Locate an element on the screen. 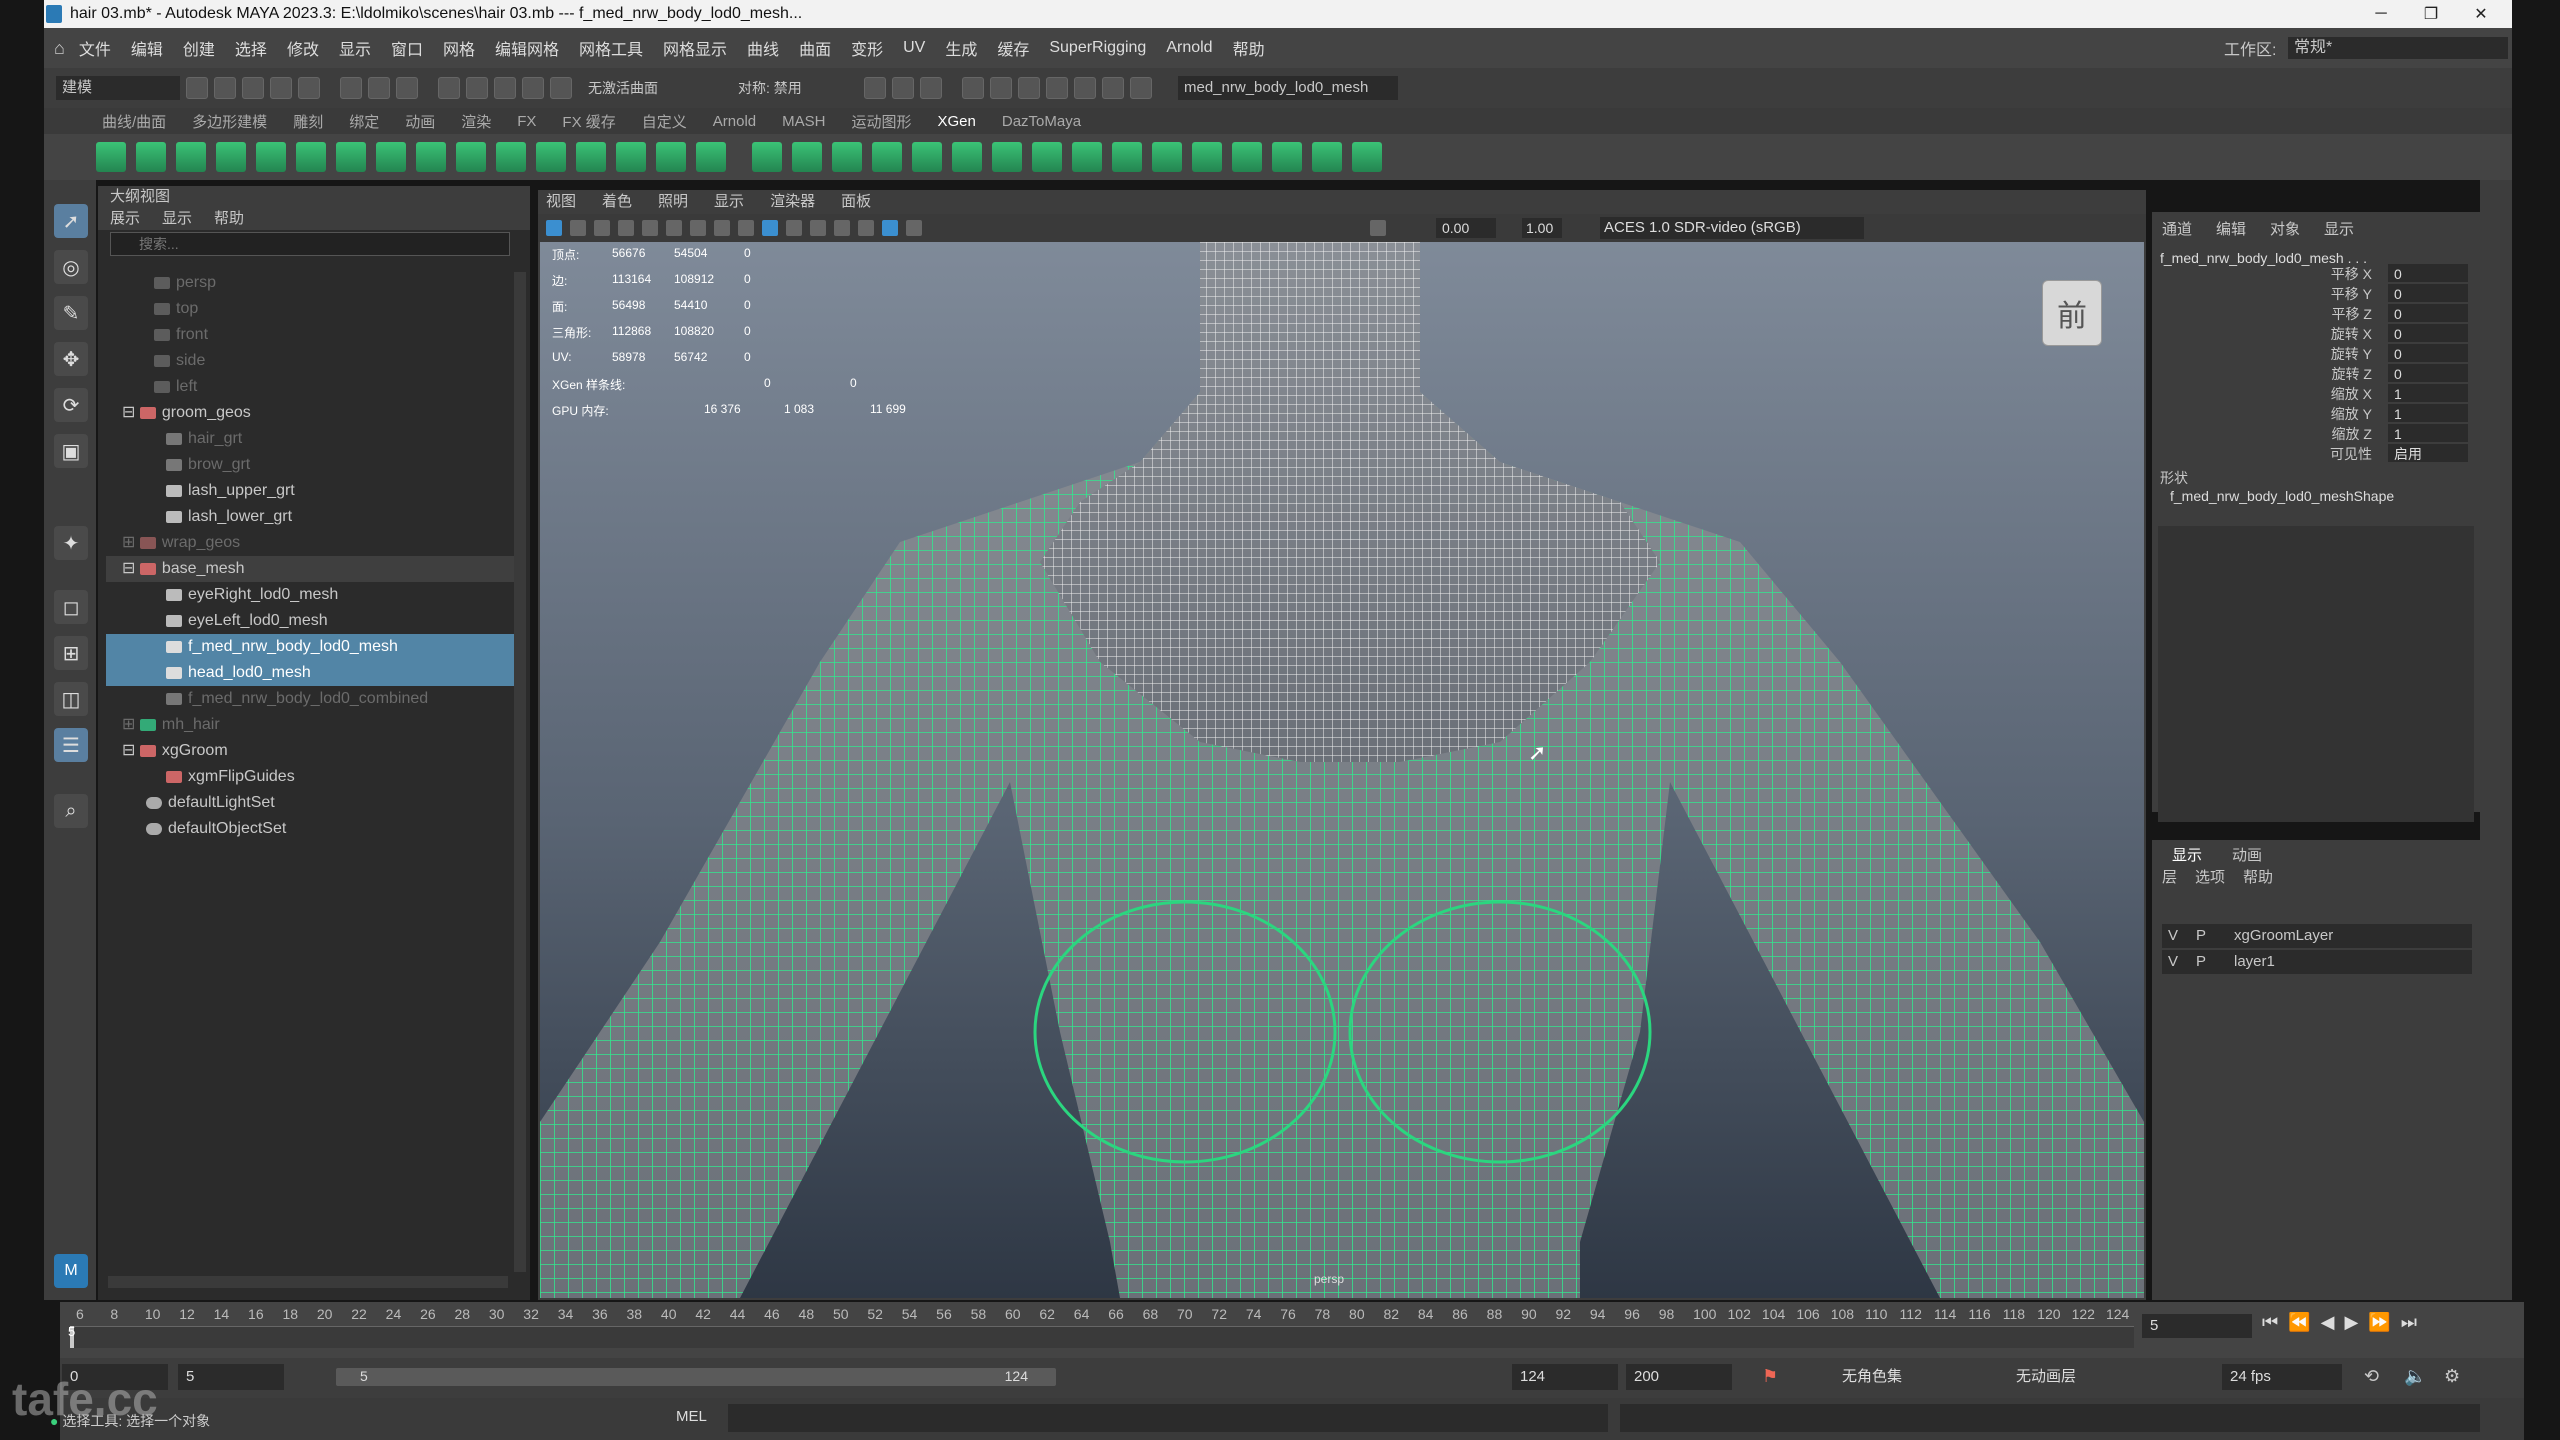 This screenshot has width=2560, height=1440. lasso-tool-icon: ◎ is located at coordinates (71, 267).